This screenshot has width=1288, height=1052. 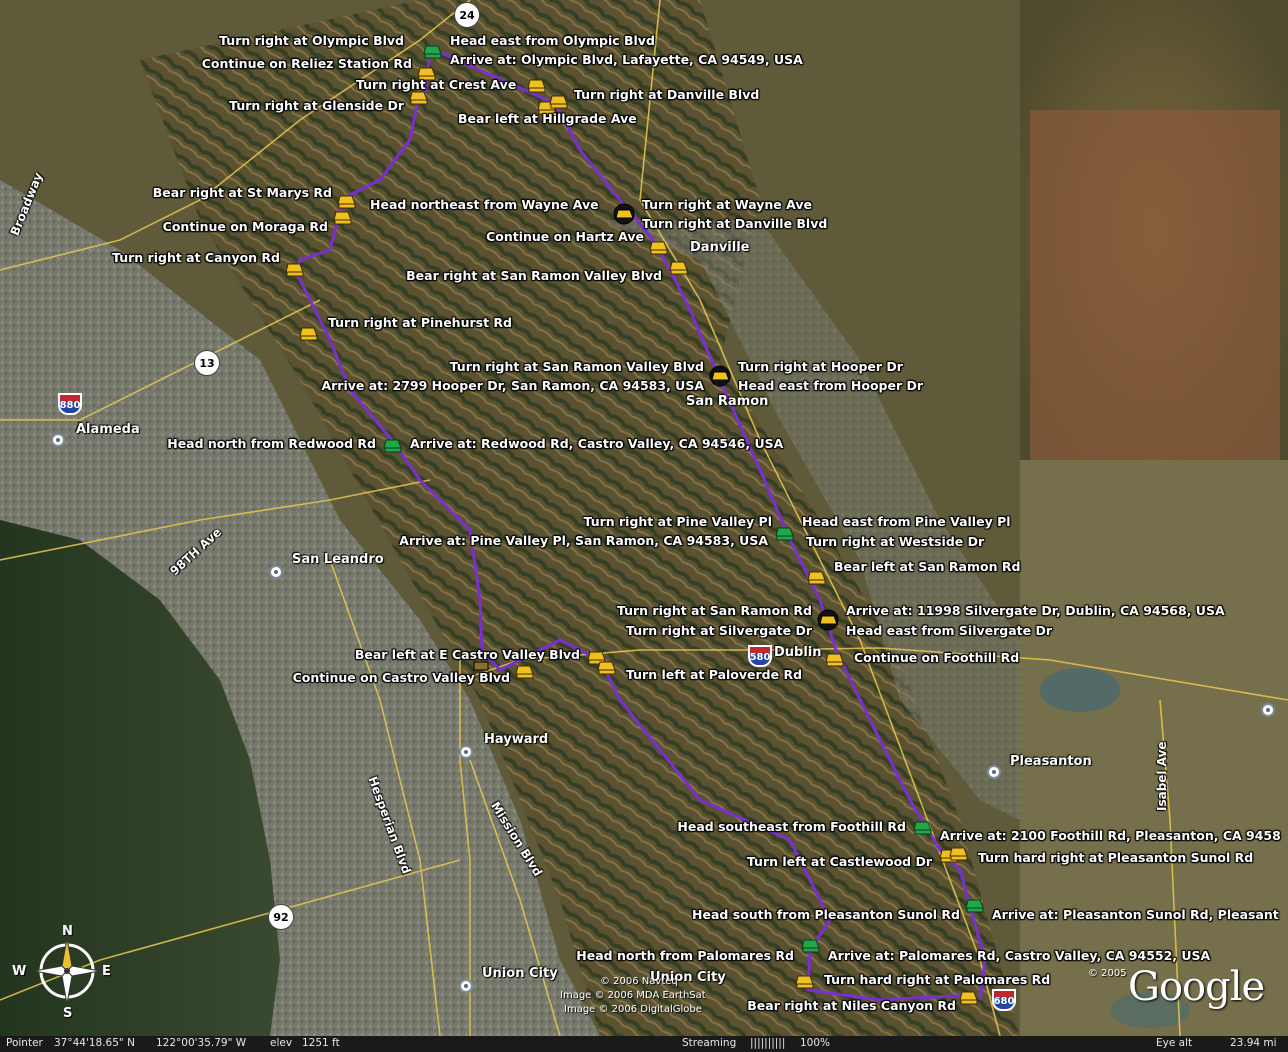 What do you see at coordinates (1162, 776) in the screenshot?
I see `road-label-isabel-ave: Isabel Ave` at bounding box center [1162, 776].